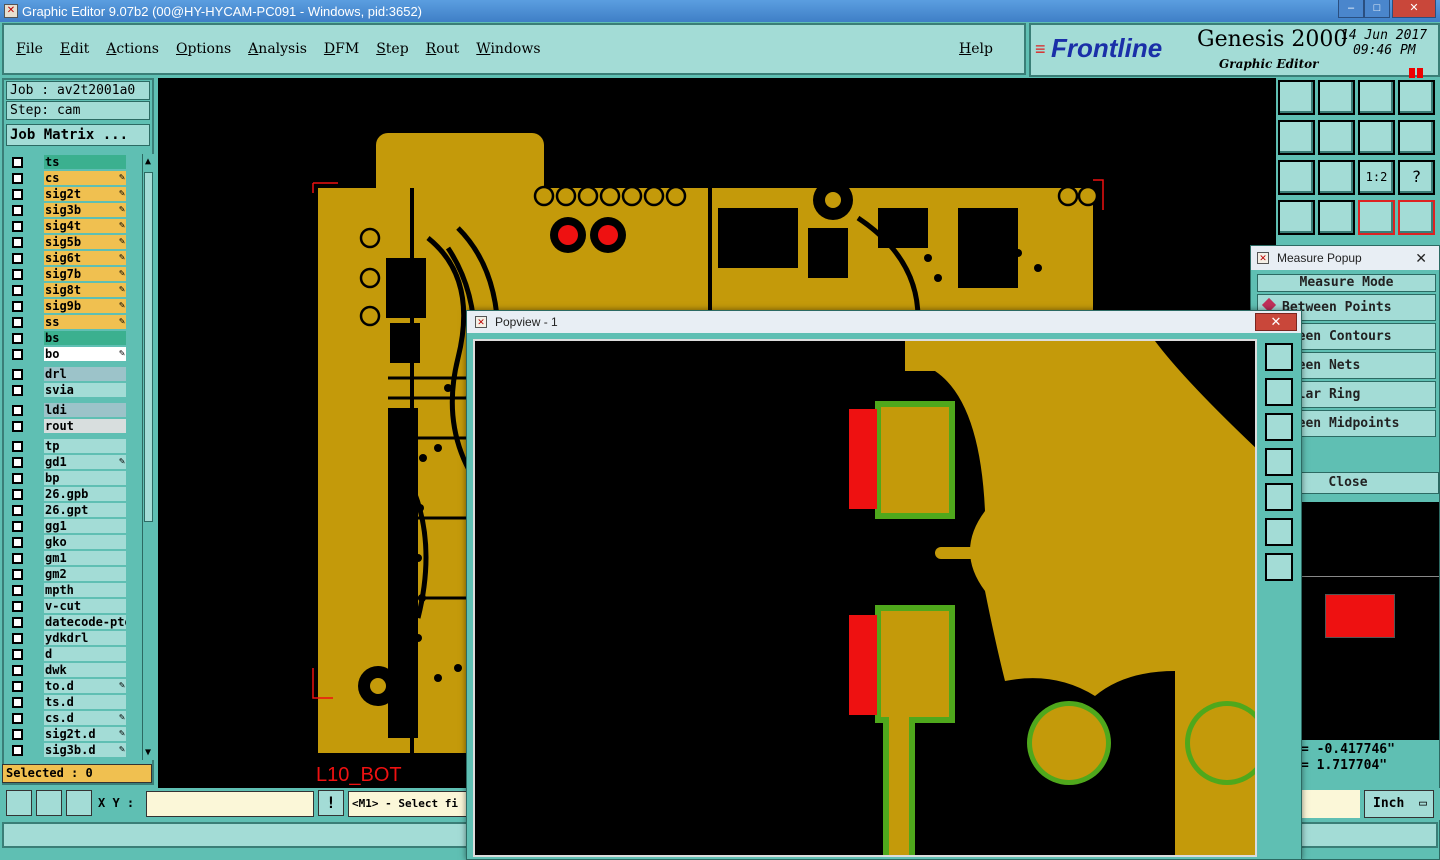 The image size is (1440, 860). I want to click on menu-analysis: Analysis, so click(277, 49).